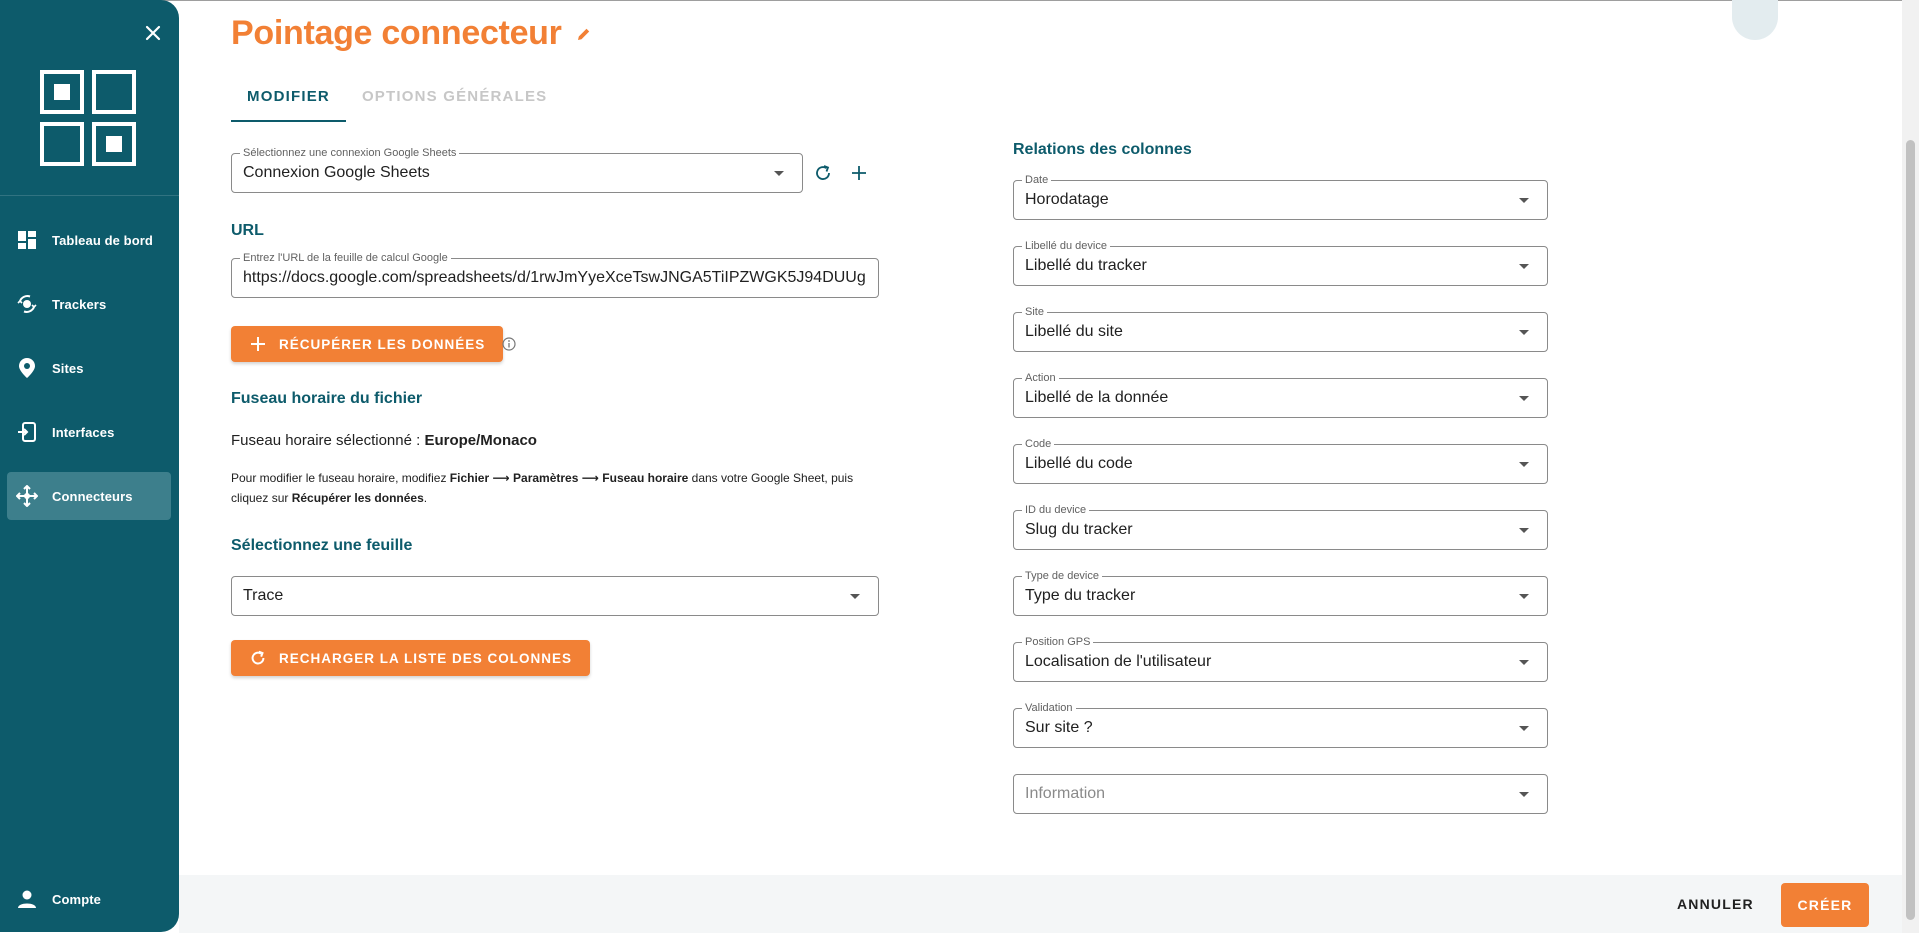 This screenshot has height=933, width=1919. I want to click on fetch-data-button: RÉCUPÉRER LES DONNÉES, so click(367, 344).